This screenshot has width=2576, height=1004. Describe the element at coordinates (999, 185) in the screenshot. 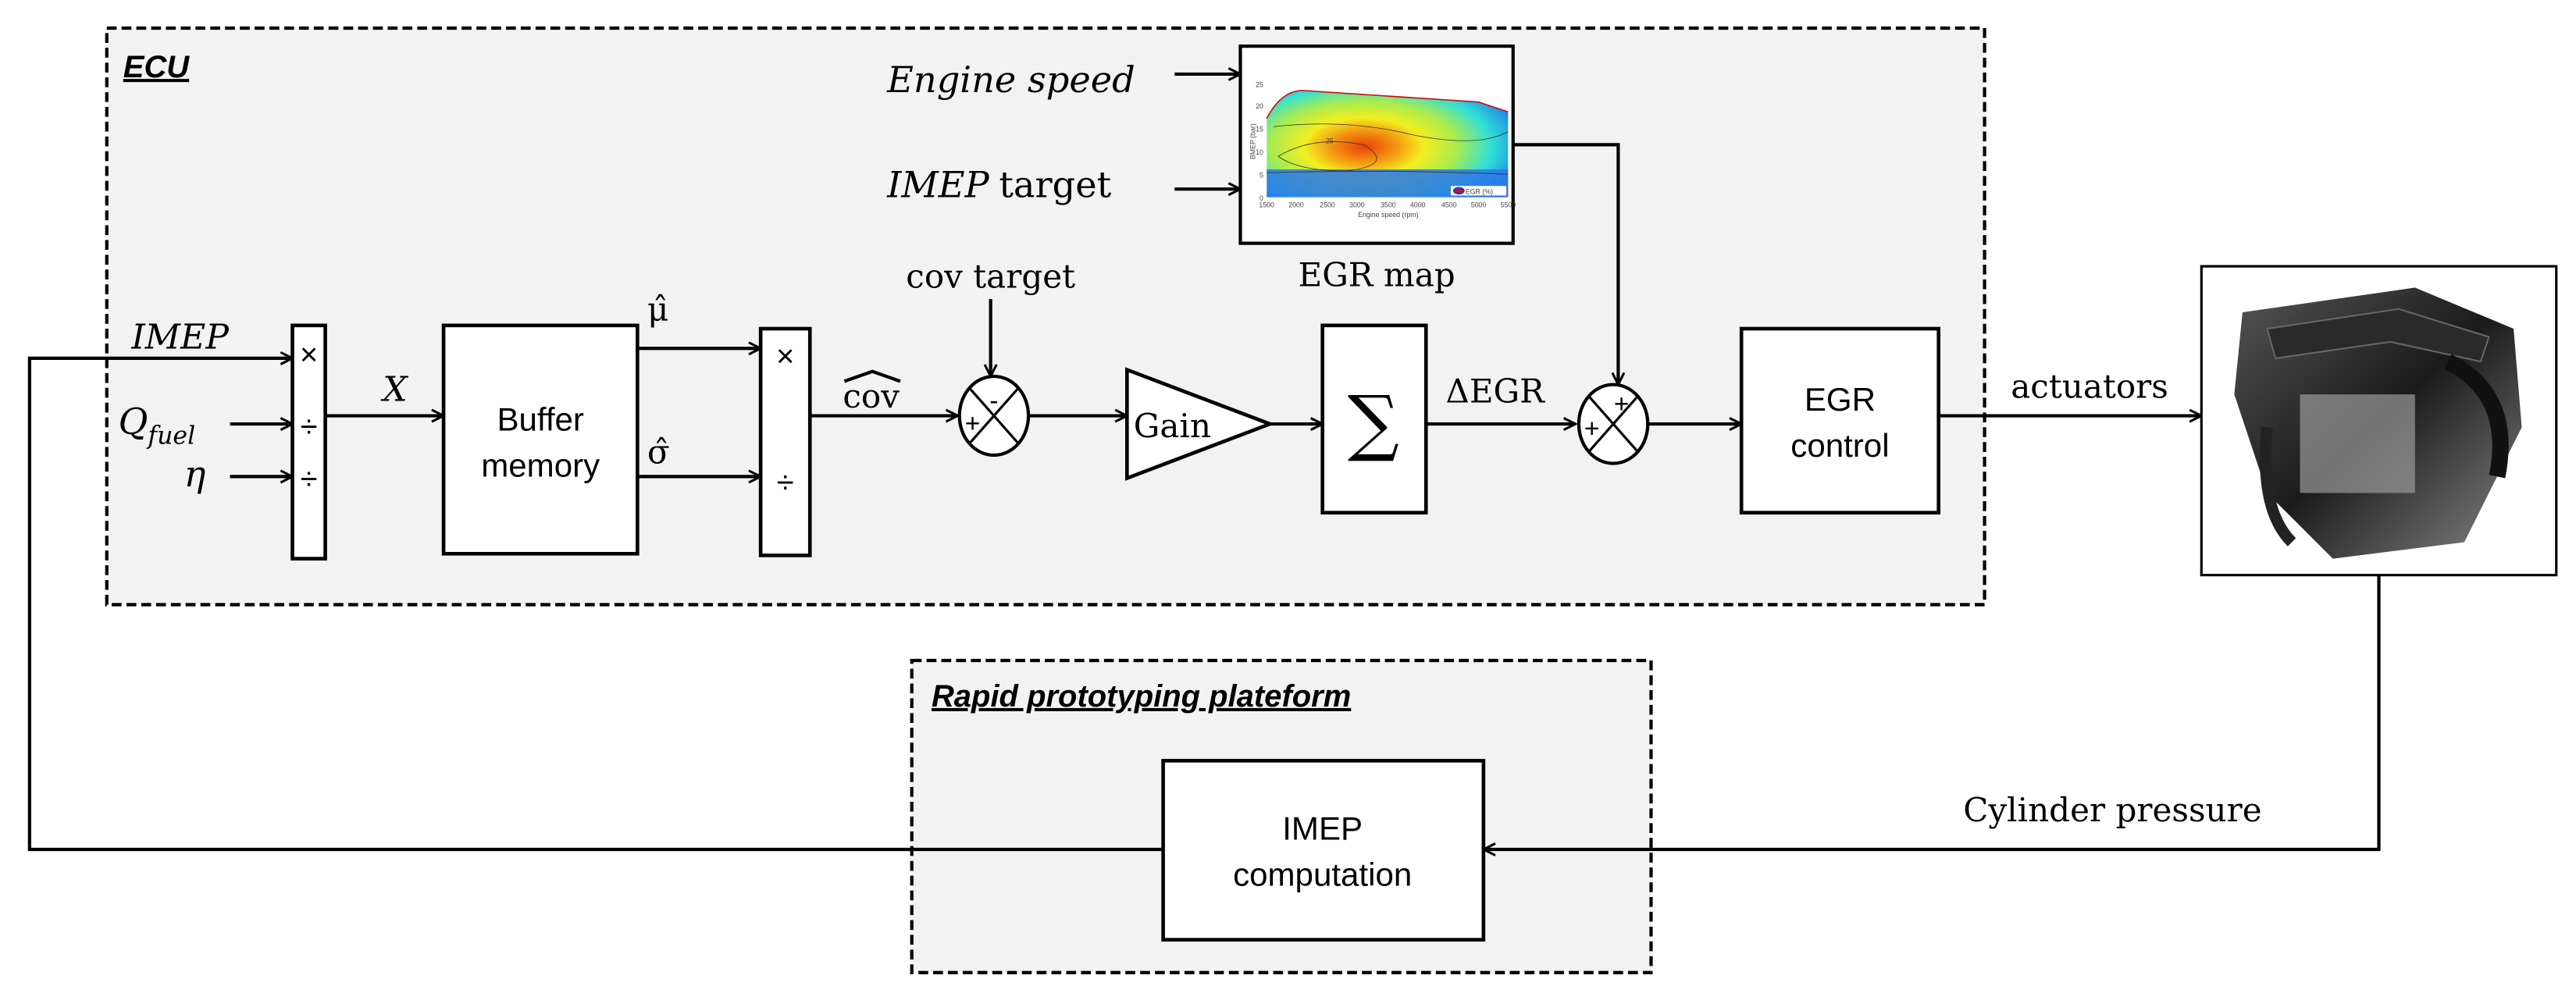

I see `imep-target-input-label: IMEP target` at that location.